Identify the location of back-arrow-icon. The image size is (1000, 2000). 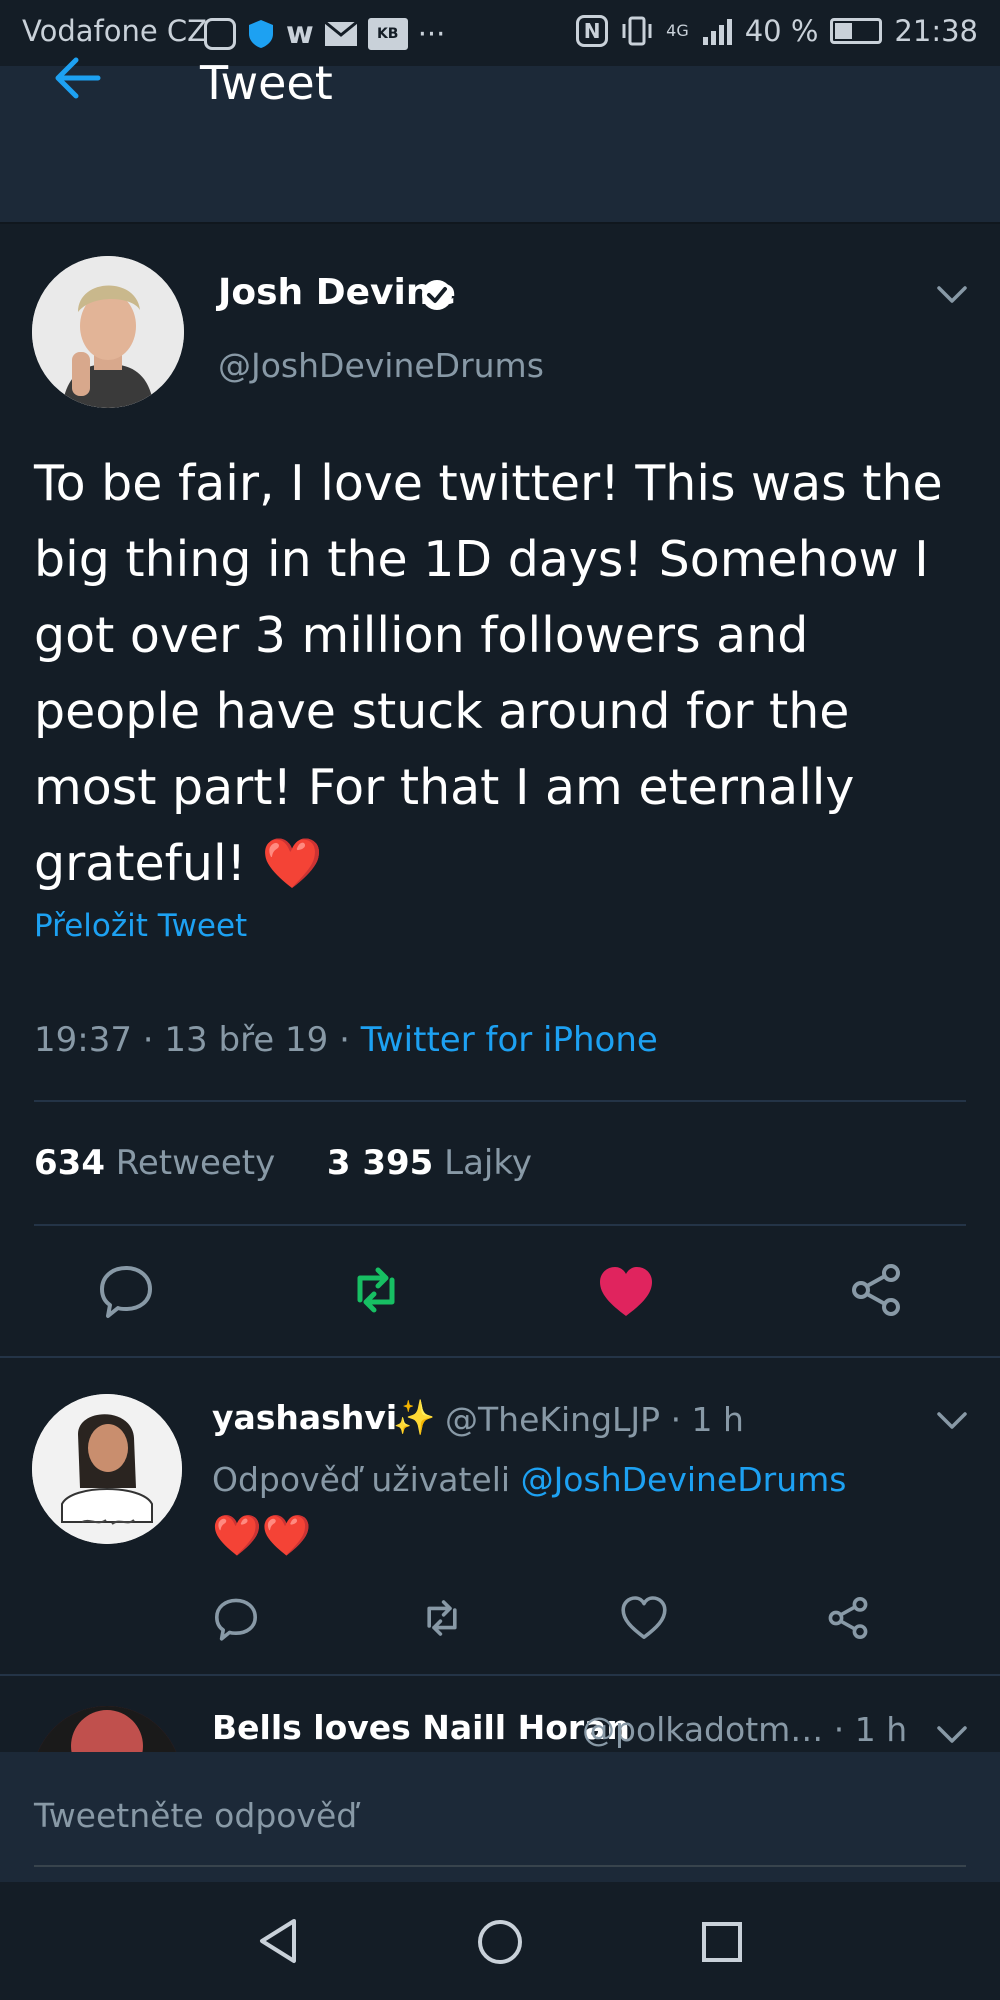
(78, 78).